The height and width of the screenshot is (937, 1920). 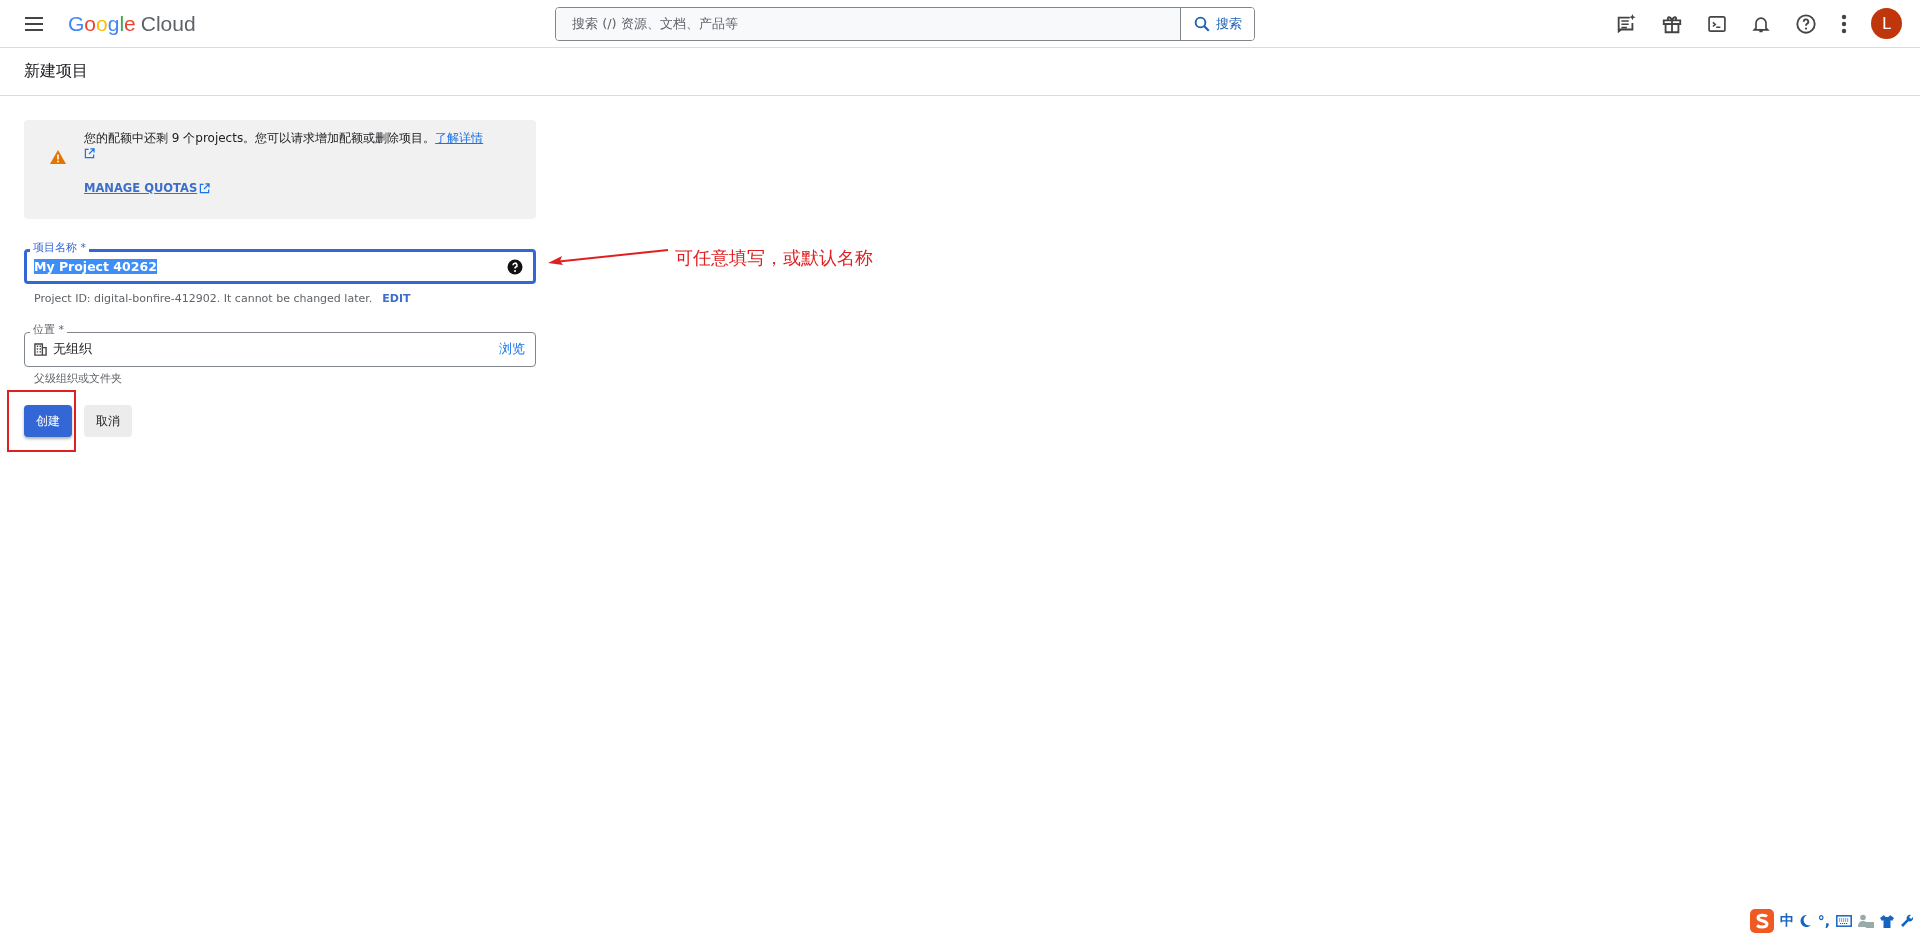 What do you see at coordinates (108, 421) in the screenshot?
I see `cancel-button: 取消` at bounding box center [108, 421].